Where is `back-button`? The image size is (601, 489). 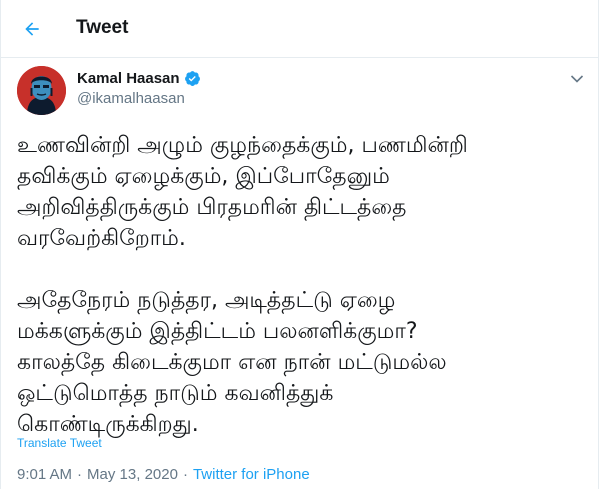
back-button is located at coordinates (32, 29).